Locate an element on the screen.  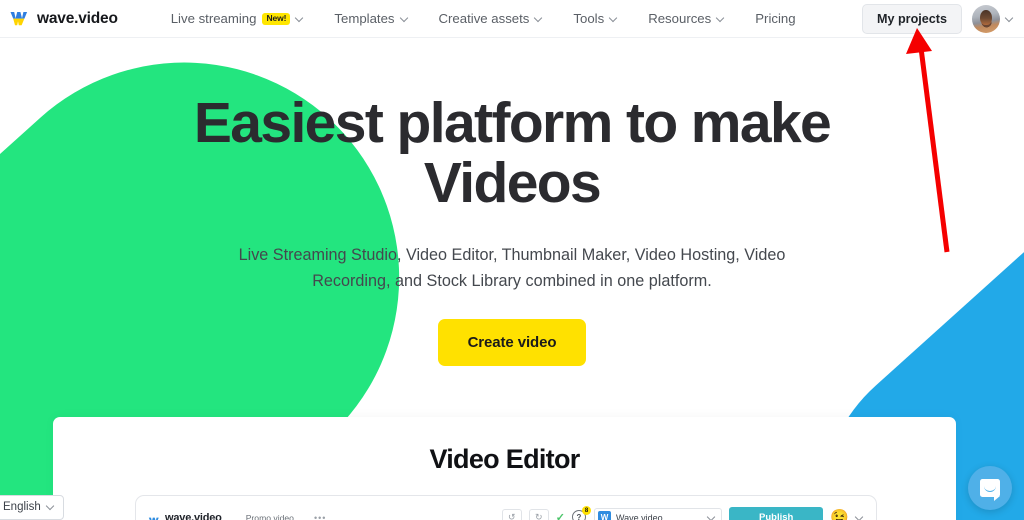
header-actions: My projects is located at coordinates (938, 18).